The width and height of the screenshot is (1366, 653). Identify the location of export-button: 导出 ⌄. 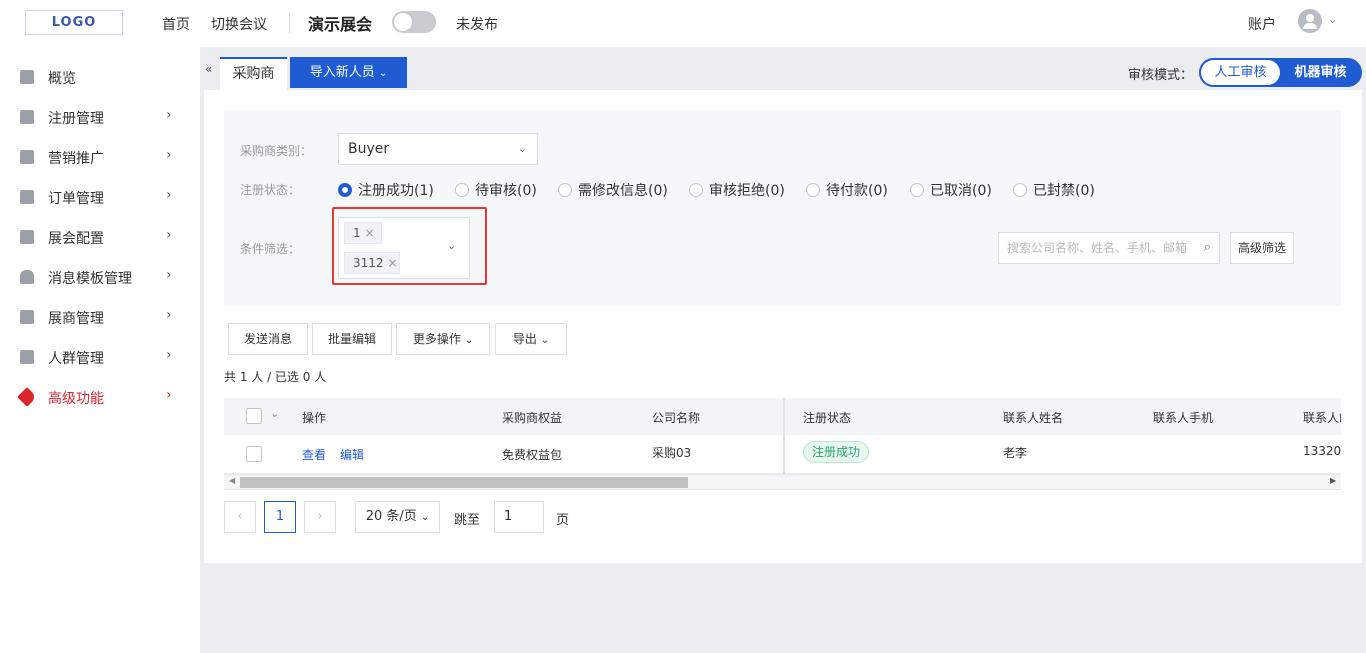
(531, 339).